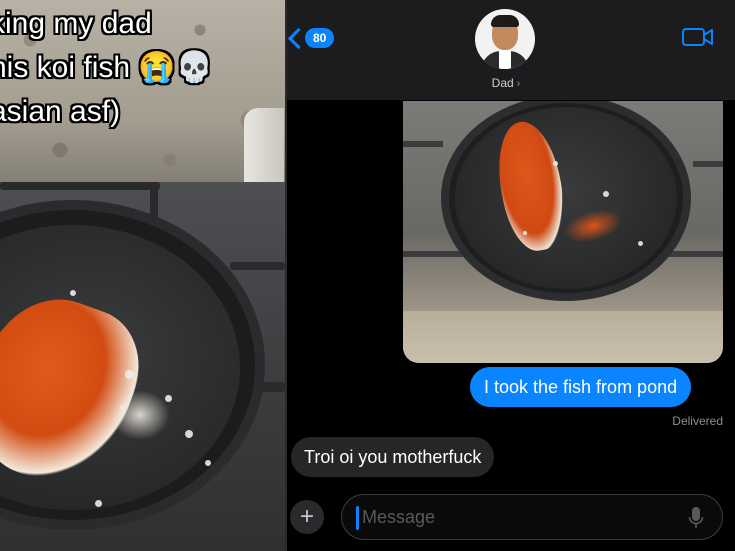 The width and height of the screenshot is (735, 551). Describe the element at coordinates (698, 37) in the screenshot. I see `video-camera-icon` at that location.